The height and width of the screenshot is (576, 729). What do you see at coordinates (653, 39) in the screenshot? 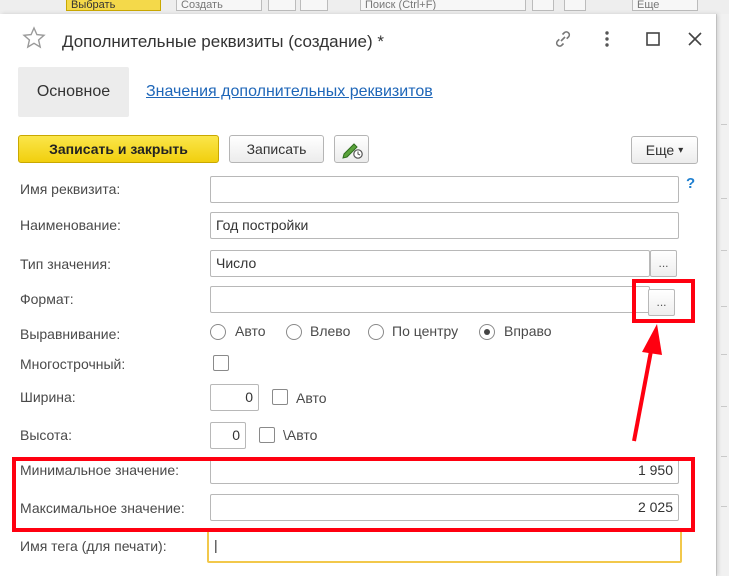
I see `maximize-icon` at bounding box center [653, 39].